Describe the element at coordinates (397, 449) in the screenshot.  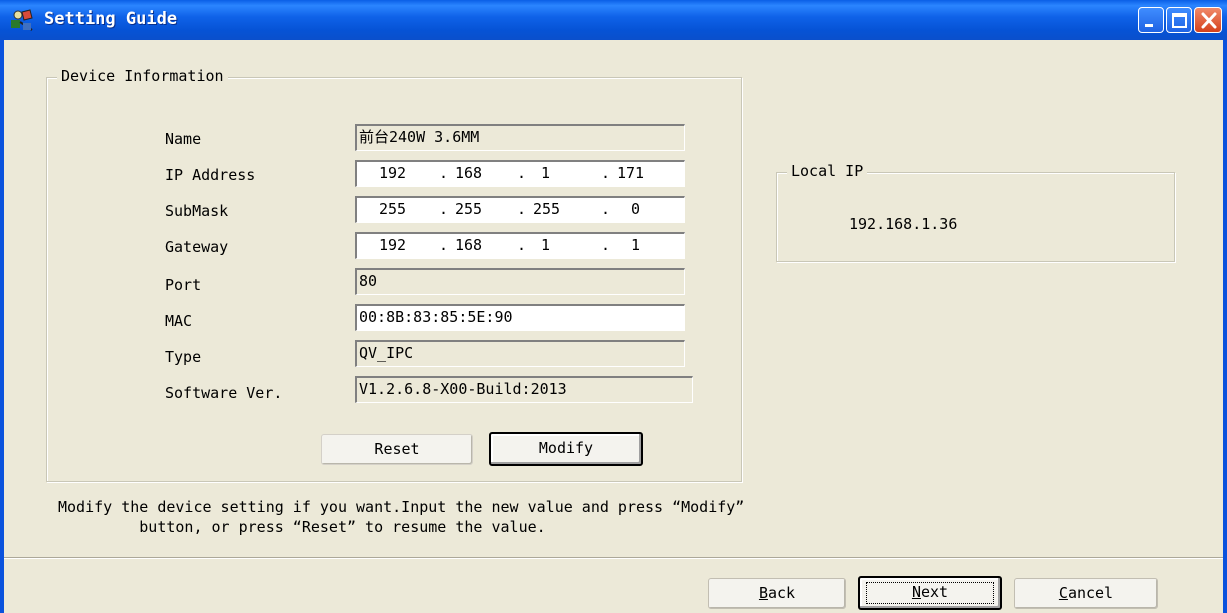
I see `reset-button: Reset` at that location.